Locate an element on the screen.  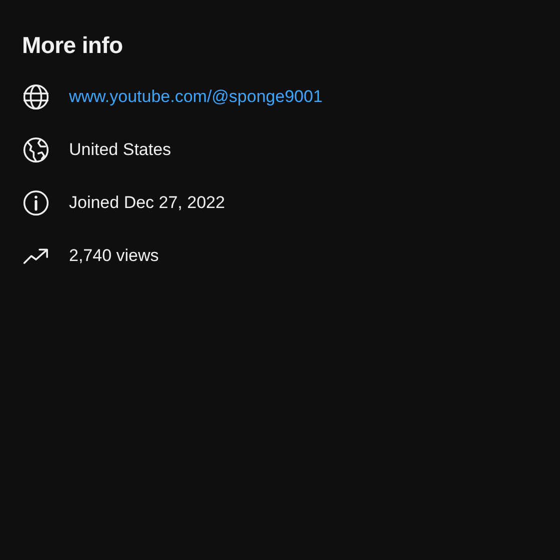
joined-date-text: Joined Dec 27, 2022 is located at coordinates (147, 202).